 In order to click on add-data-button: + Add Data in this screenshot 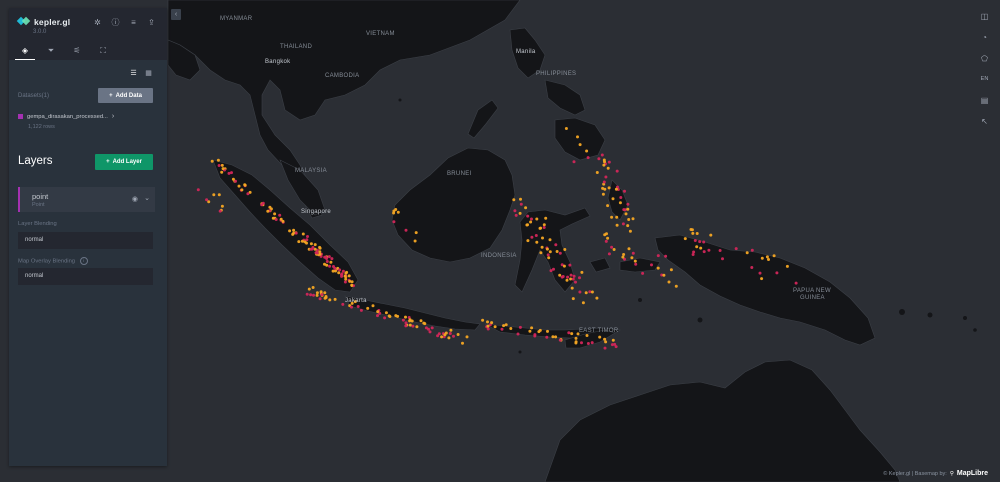, I will do `click(125, 95)`.